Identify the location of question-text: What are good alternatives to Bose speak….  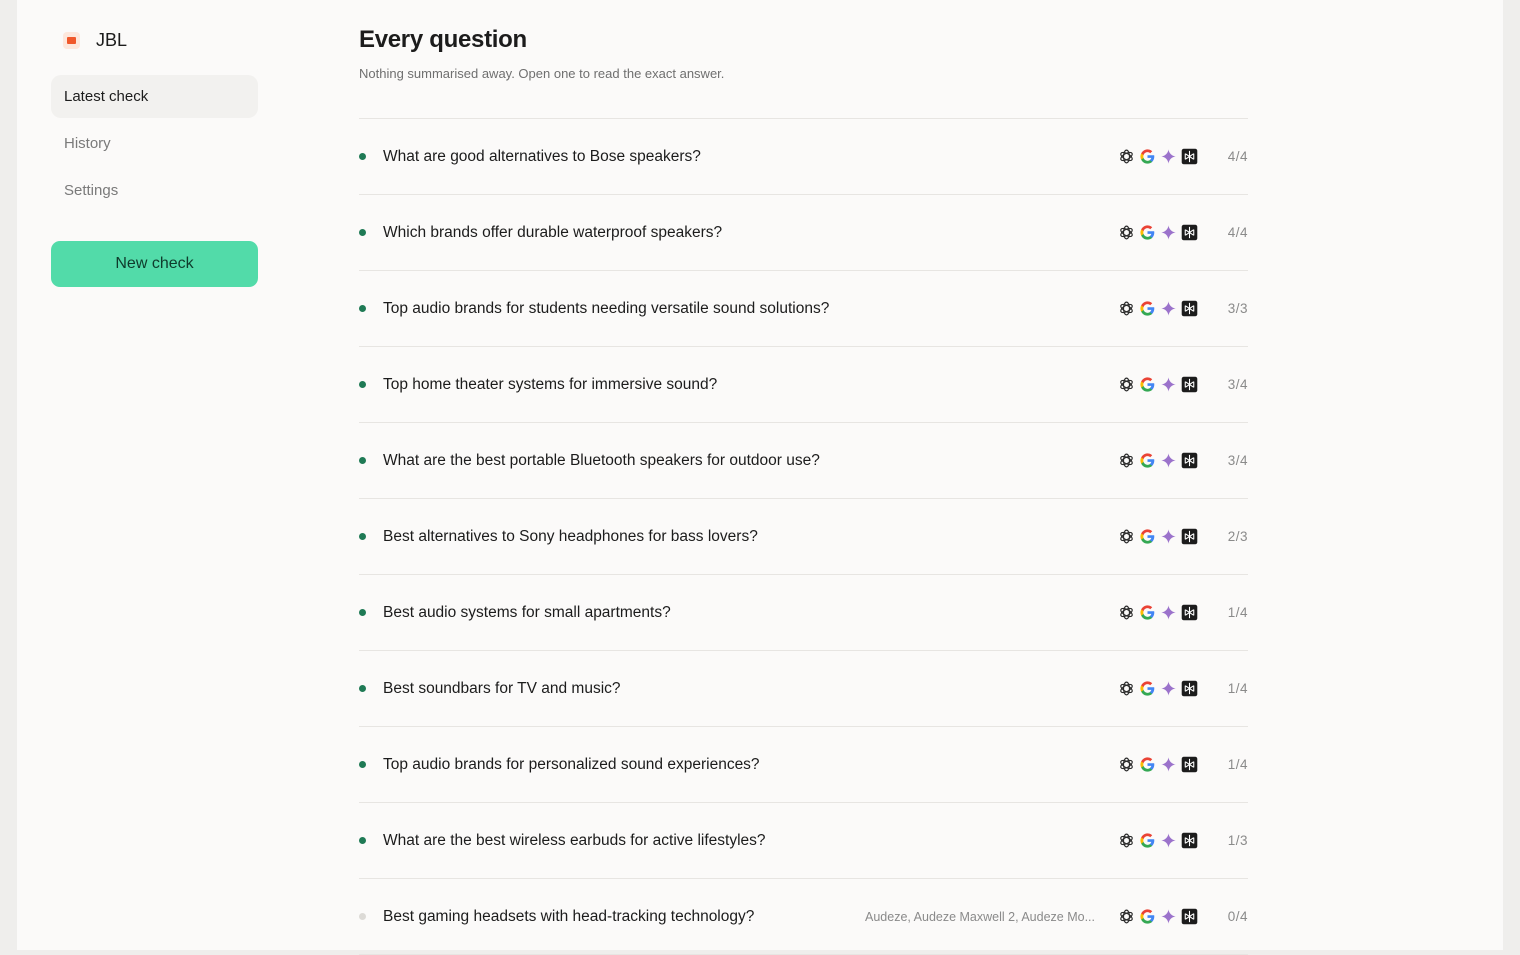
(542, 156).